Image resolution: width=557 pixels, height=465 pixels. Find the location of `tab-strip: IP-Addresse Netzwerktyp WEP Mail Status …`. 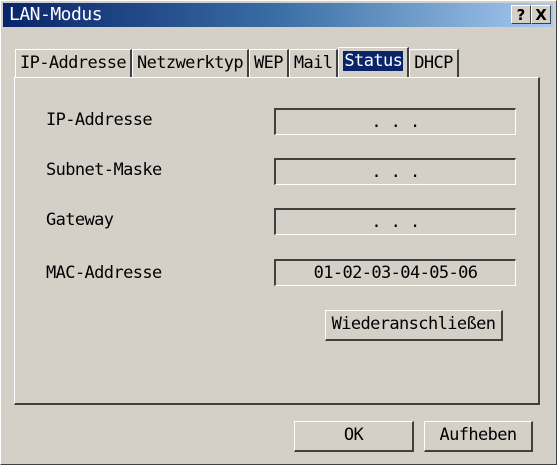

tab-strip: IP-Addresse Netzwerktyp WEP Mail Status … is located at coordinates (237, 62).